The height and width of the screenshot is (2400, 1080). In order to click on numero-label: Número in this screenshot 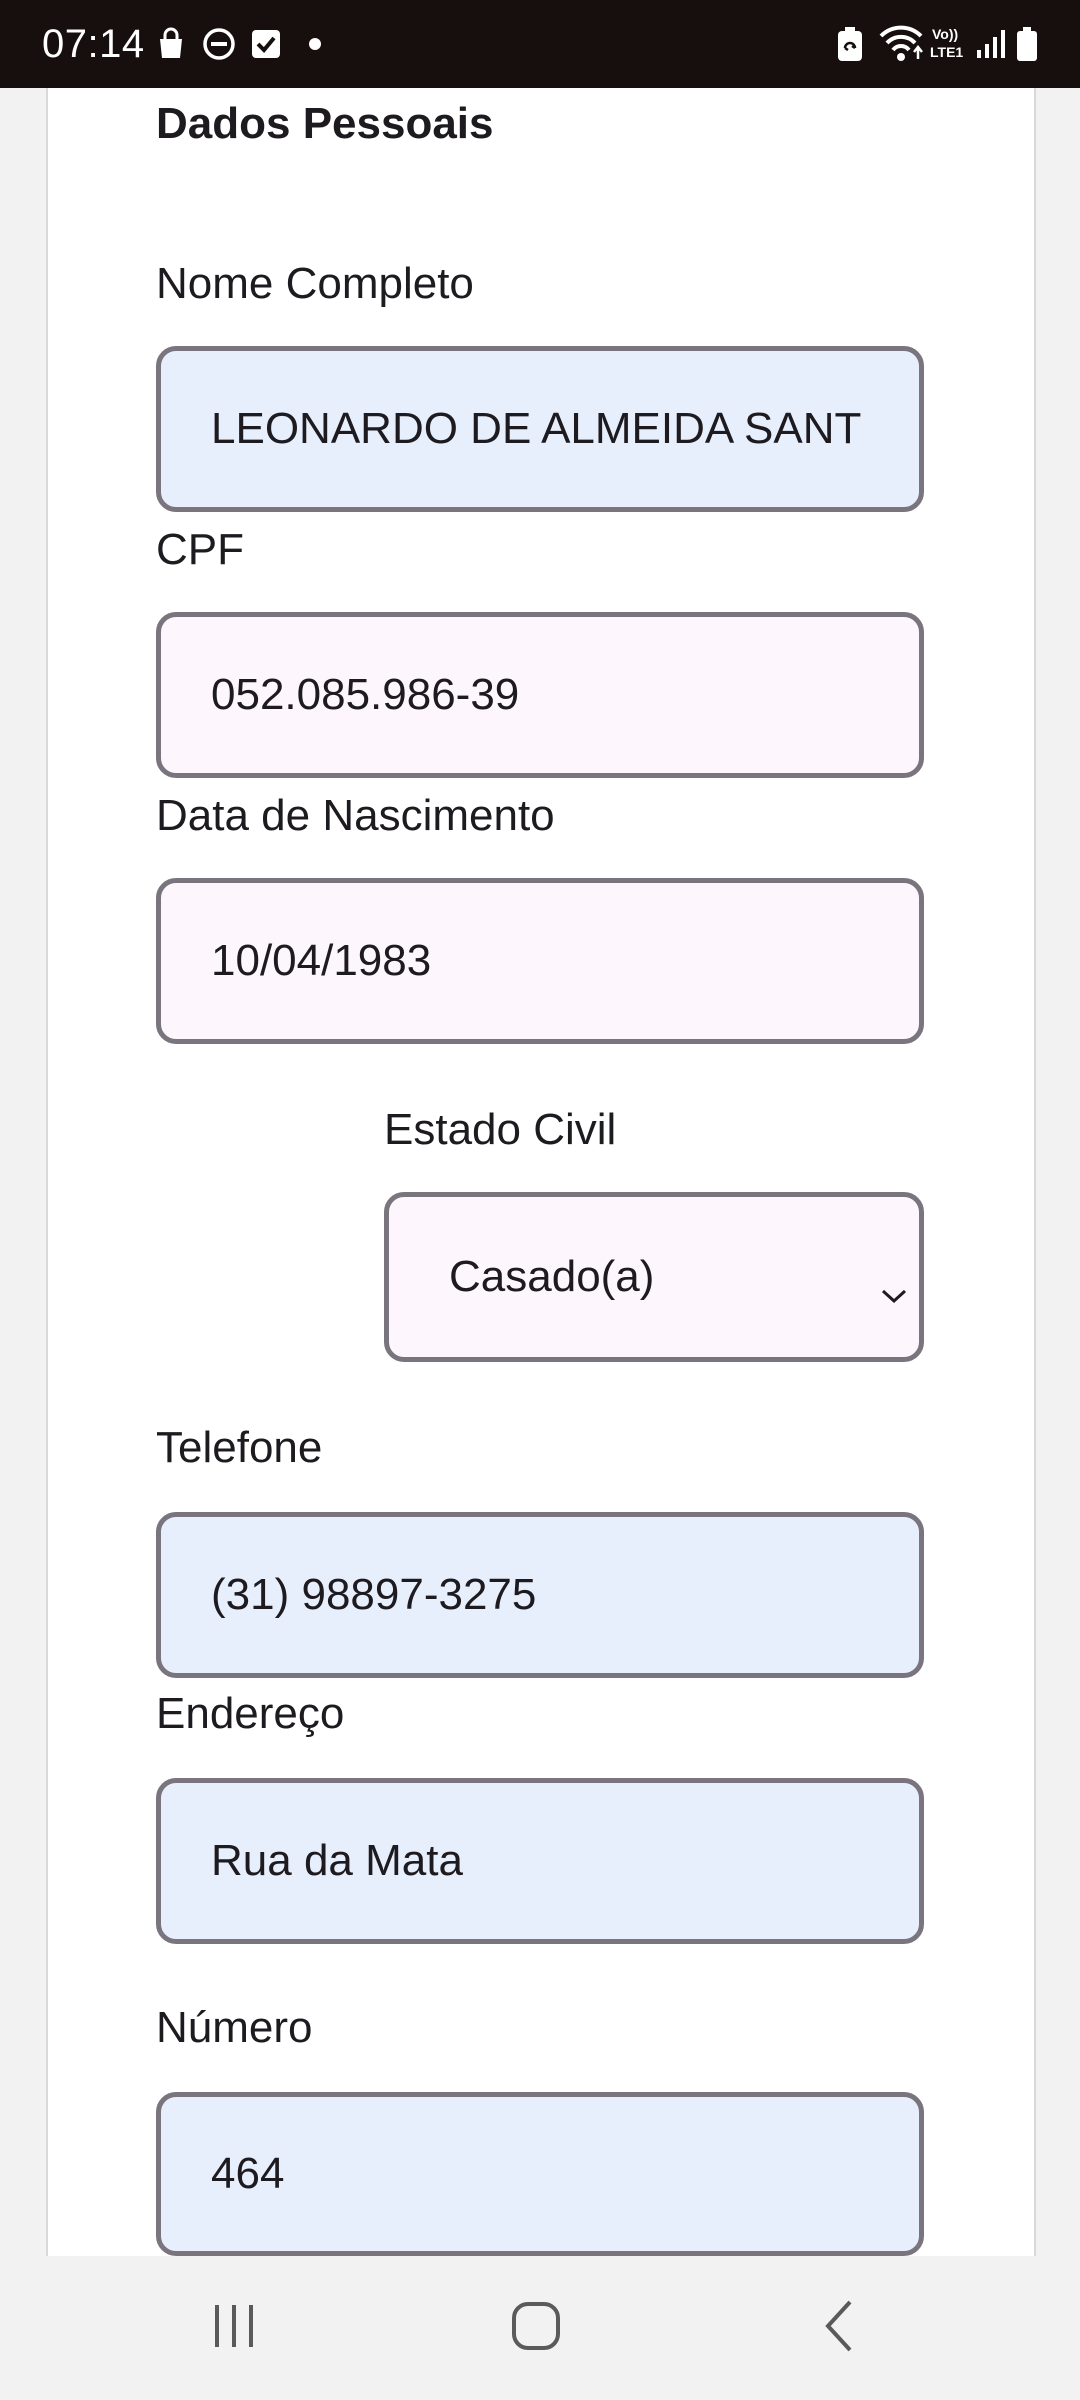, I will do `click(234, 2027)`.